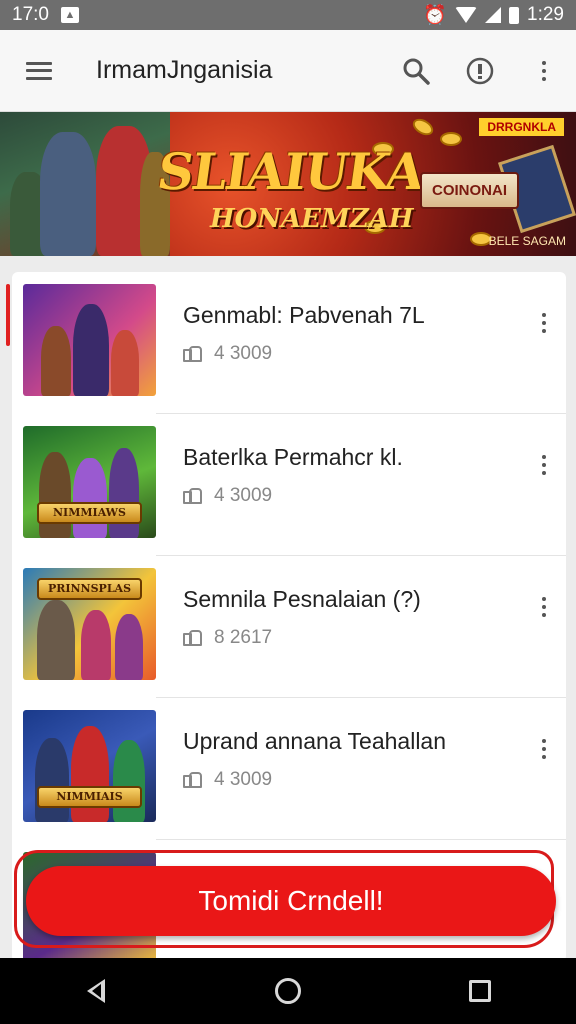  Describe the element at coordinates (89, 589) in the screenshot. I see `game-logo: PRINNSPLAS` at that location.